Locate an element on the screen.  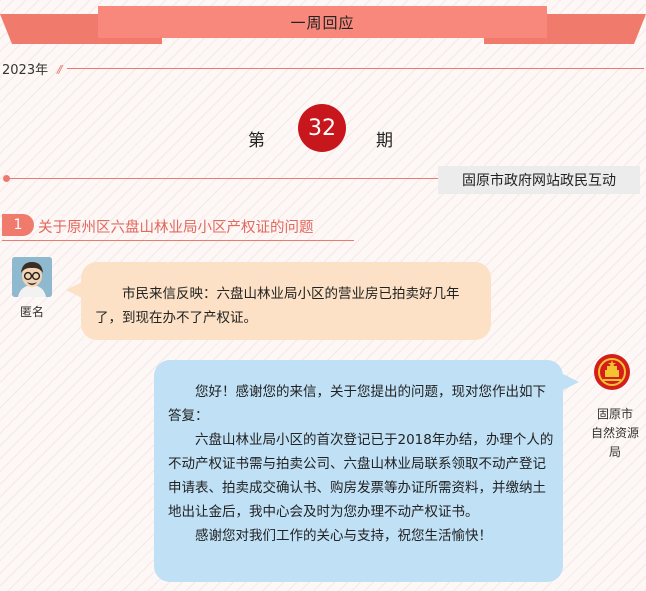
reply-paragraph-1: 您好！感谢您的来信，关于您提出的问题，现对您作出如下答复： is located at coordinates (357, 404).